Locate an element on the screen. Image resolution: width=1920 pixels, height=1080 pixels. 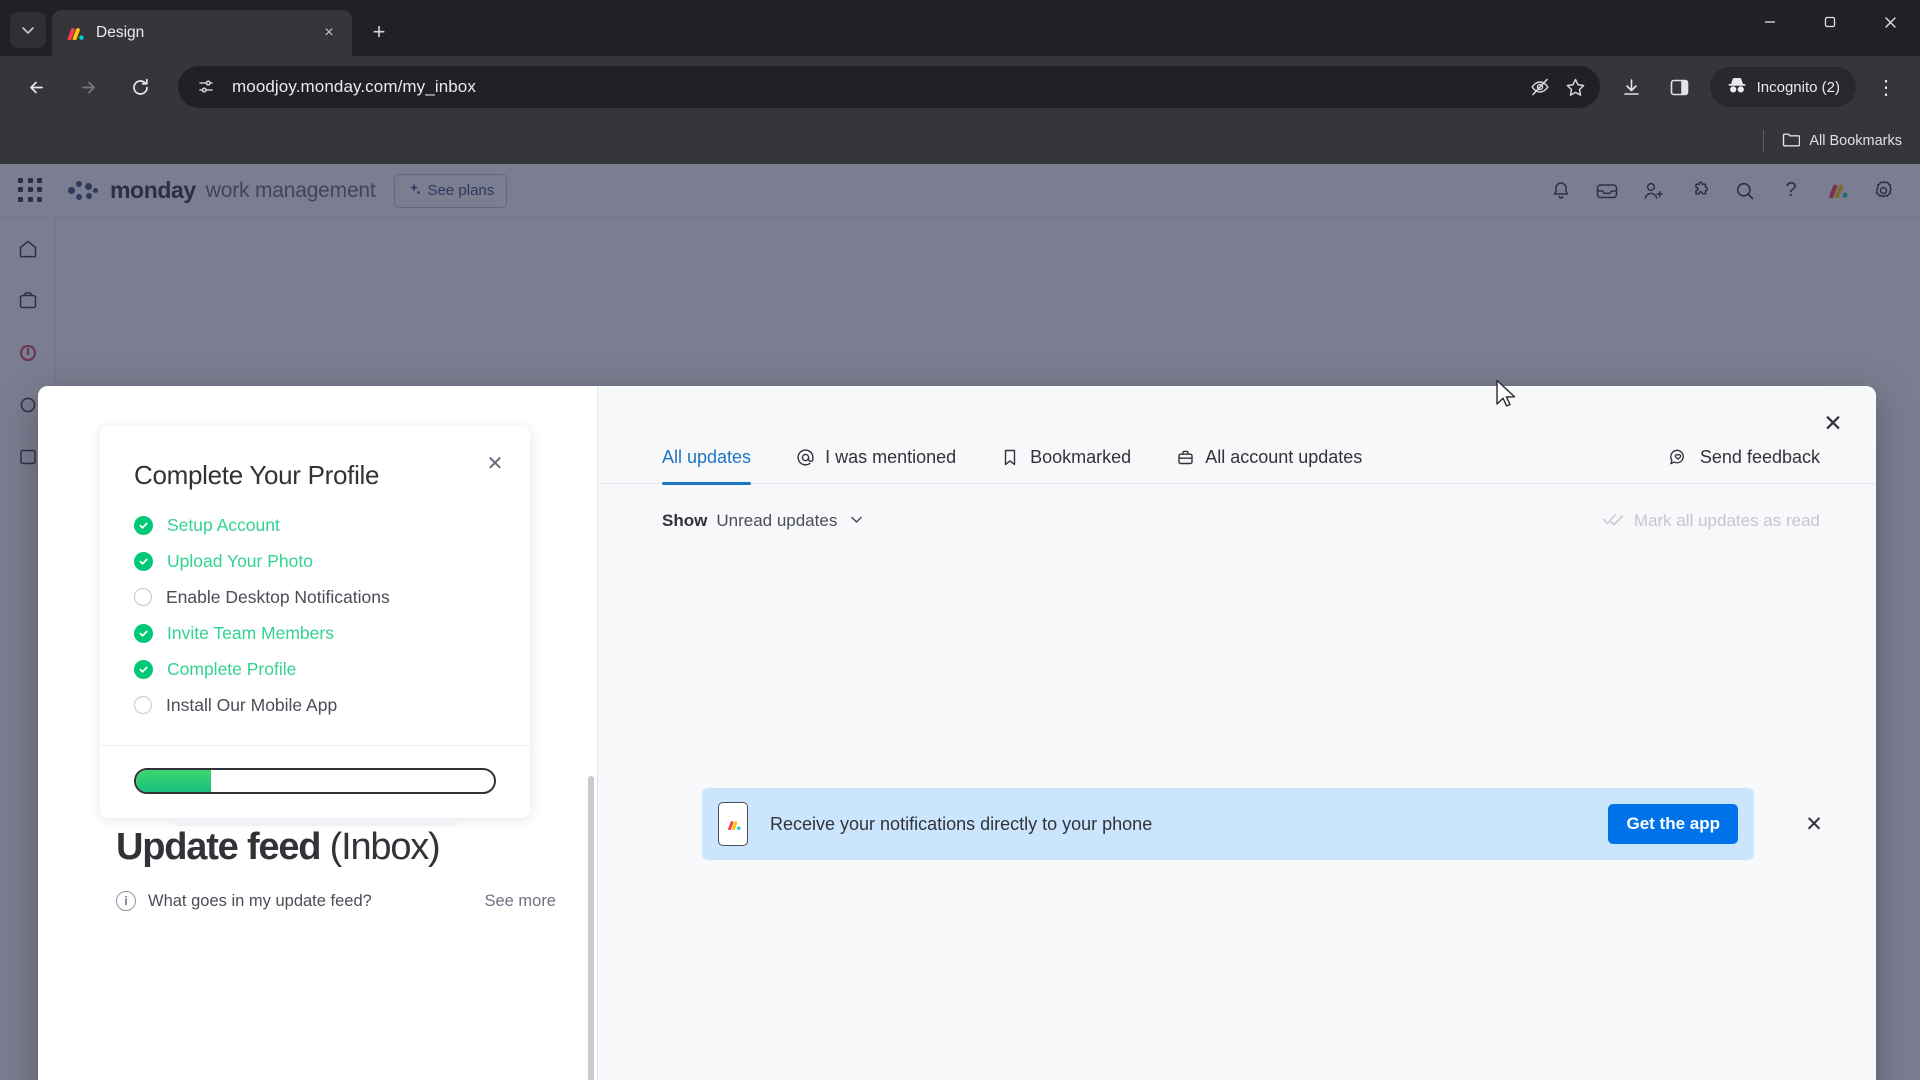
tab-all-account-updates: All account updates is located at coordinates (1268, 458).